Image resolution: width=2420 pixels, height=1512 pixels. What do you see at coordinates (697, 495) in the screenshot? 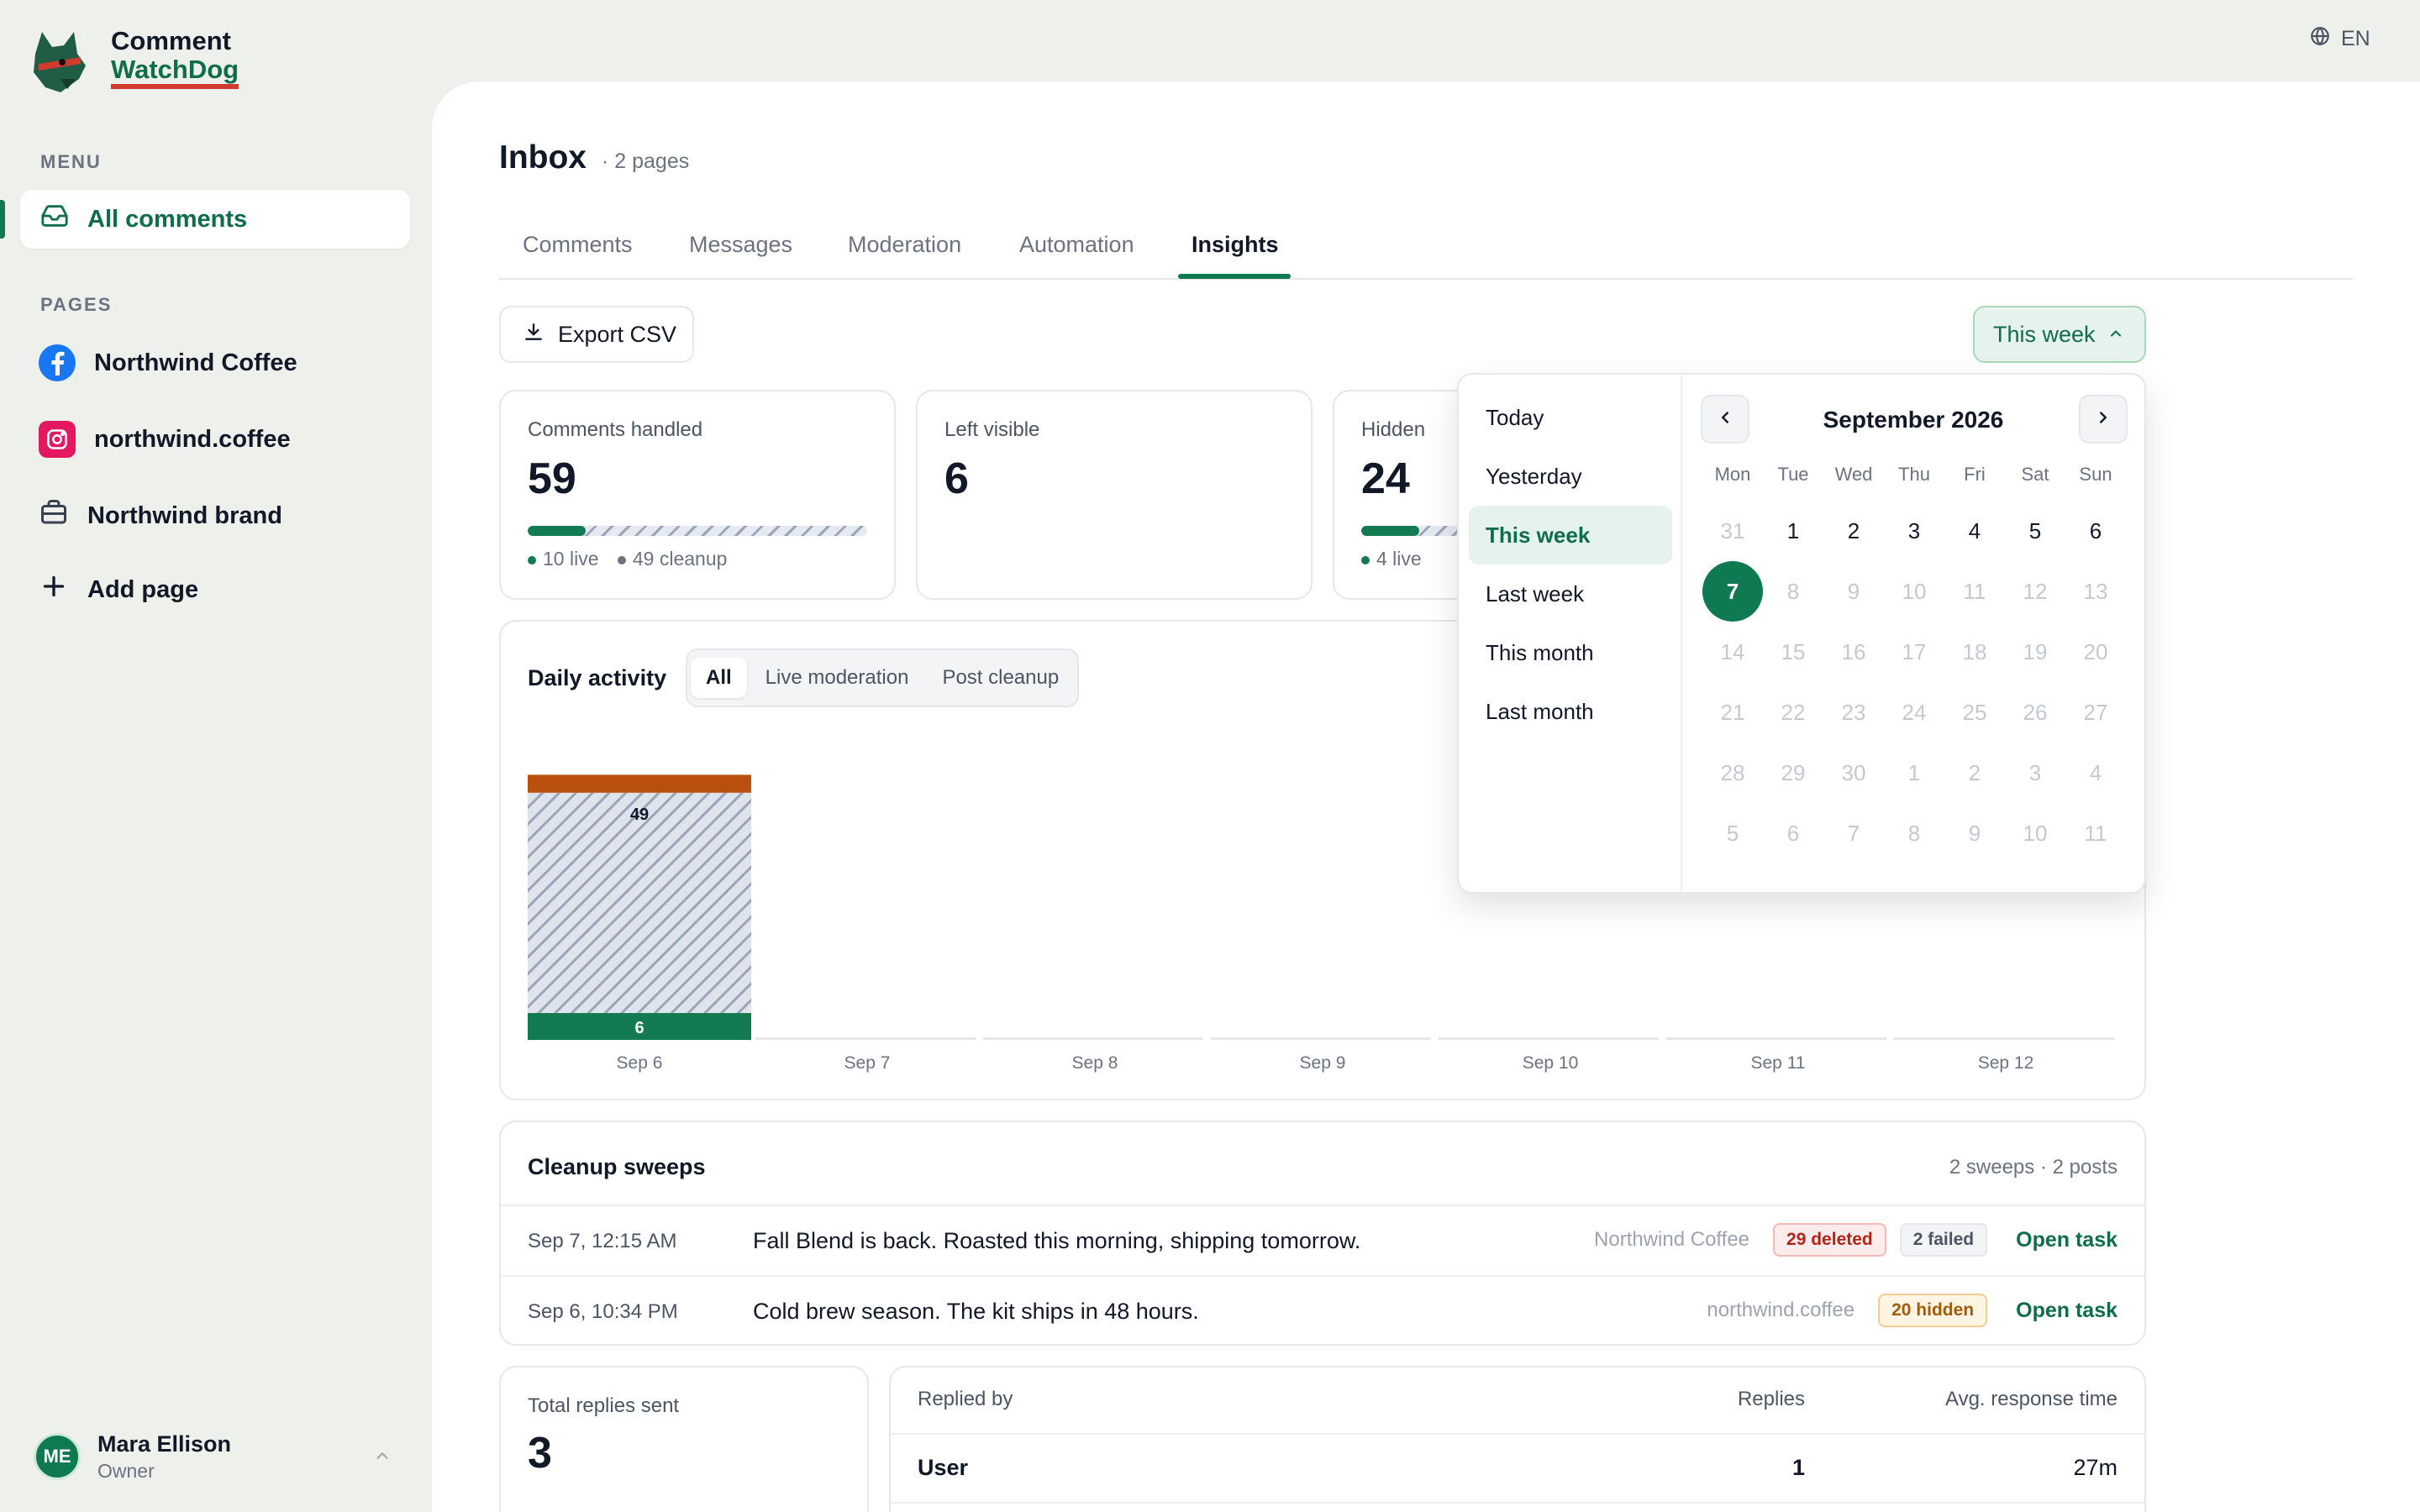
I see `stat-card-comments-handled: Comments handled 59 10 live 49 cleanup` at bounding box center [697, 495].